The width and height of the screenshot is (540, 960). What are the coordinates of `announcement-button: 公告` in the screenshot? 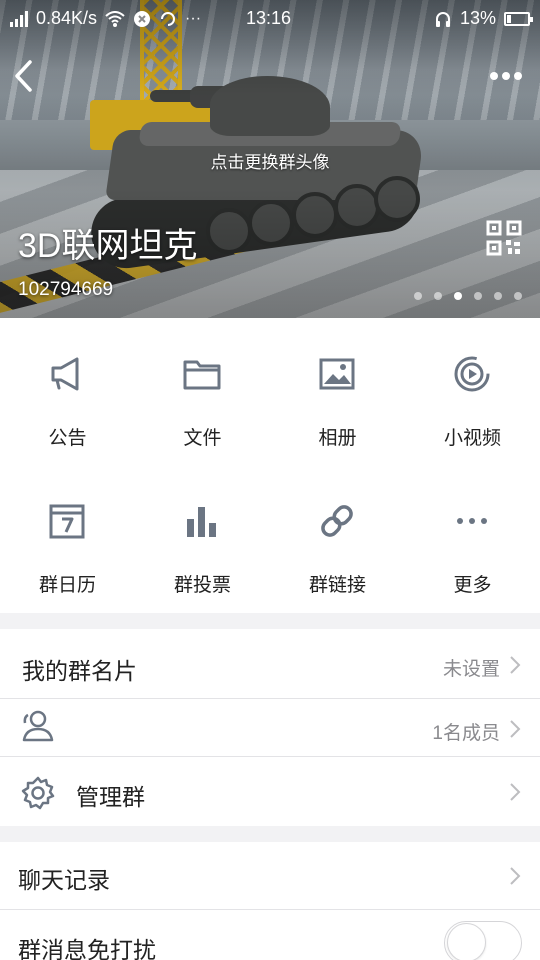 It's located at (67, 391).